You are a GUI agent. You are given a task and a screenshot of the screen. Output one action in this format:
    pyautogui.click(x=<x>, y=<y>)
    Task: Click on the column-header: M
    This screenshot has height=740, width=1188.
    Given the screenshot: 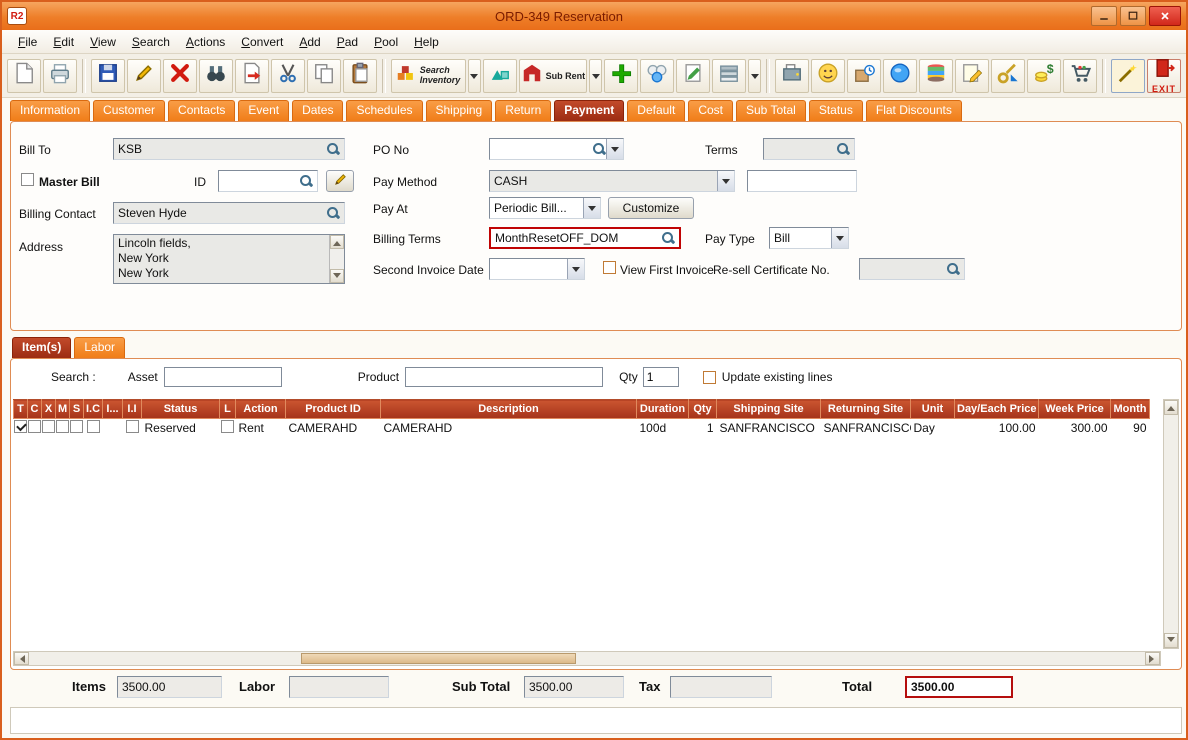 What is the action you would take?
    pyautogui.click(x=62, y=409)
    